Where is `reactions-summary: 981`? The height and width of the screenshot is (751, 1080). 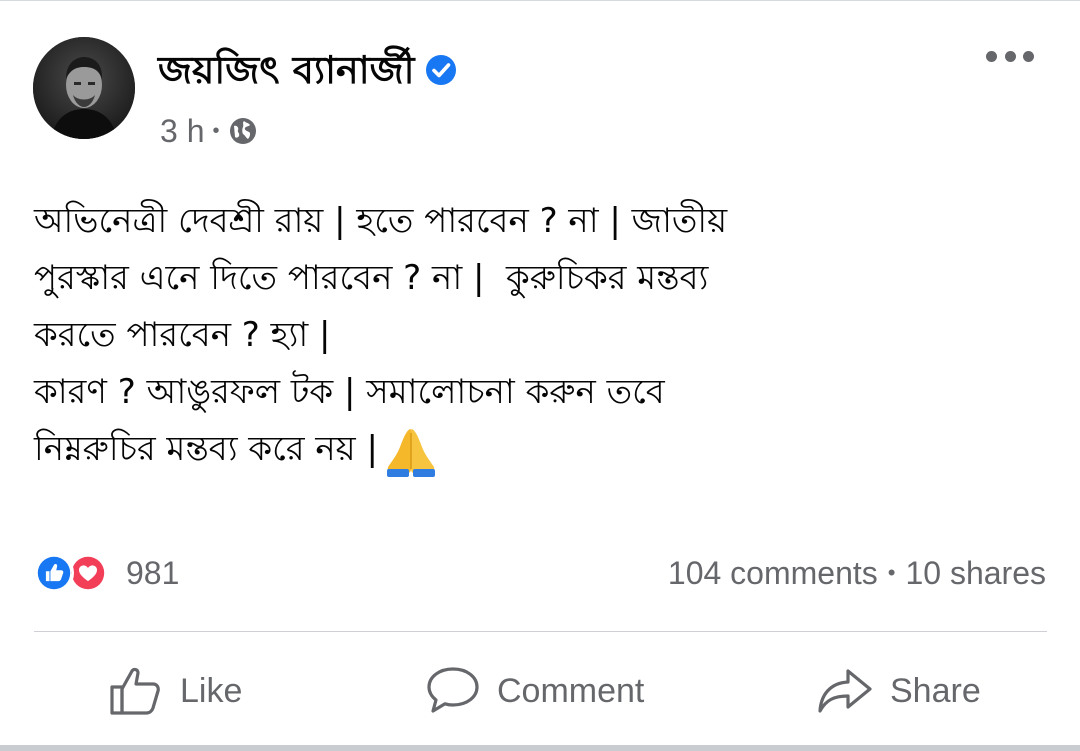
reactions-summary: 981 is located at coordinates (106, 573).